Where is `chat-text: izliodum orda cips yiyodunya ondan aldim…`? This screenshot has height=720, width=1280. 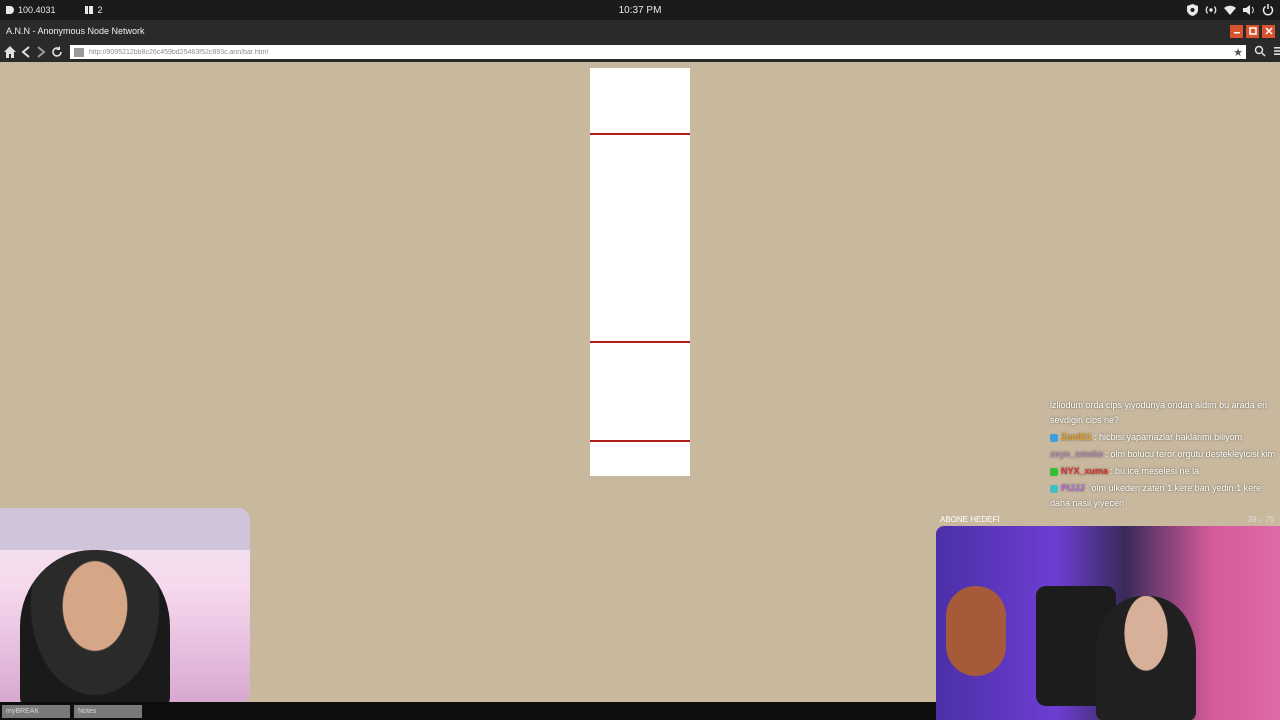 chat-text: izliodum orda cips yiyodunya ondan aldim… is located at coordinates (1159, 412).